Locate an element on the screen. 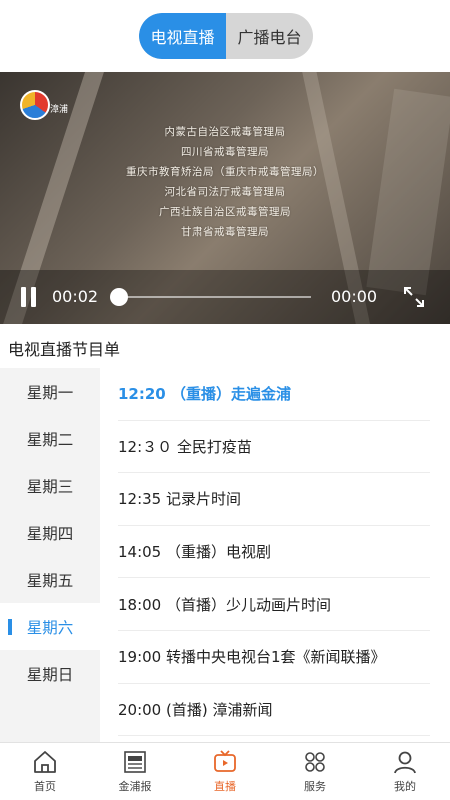  nav-label: 直播 is located at coordinates (225, 786).